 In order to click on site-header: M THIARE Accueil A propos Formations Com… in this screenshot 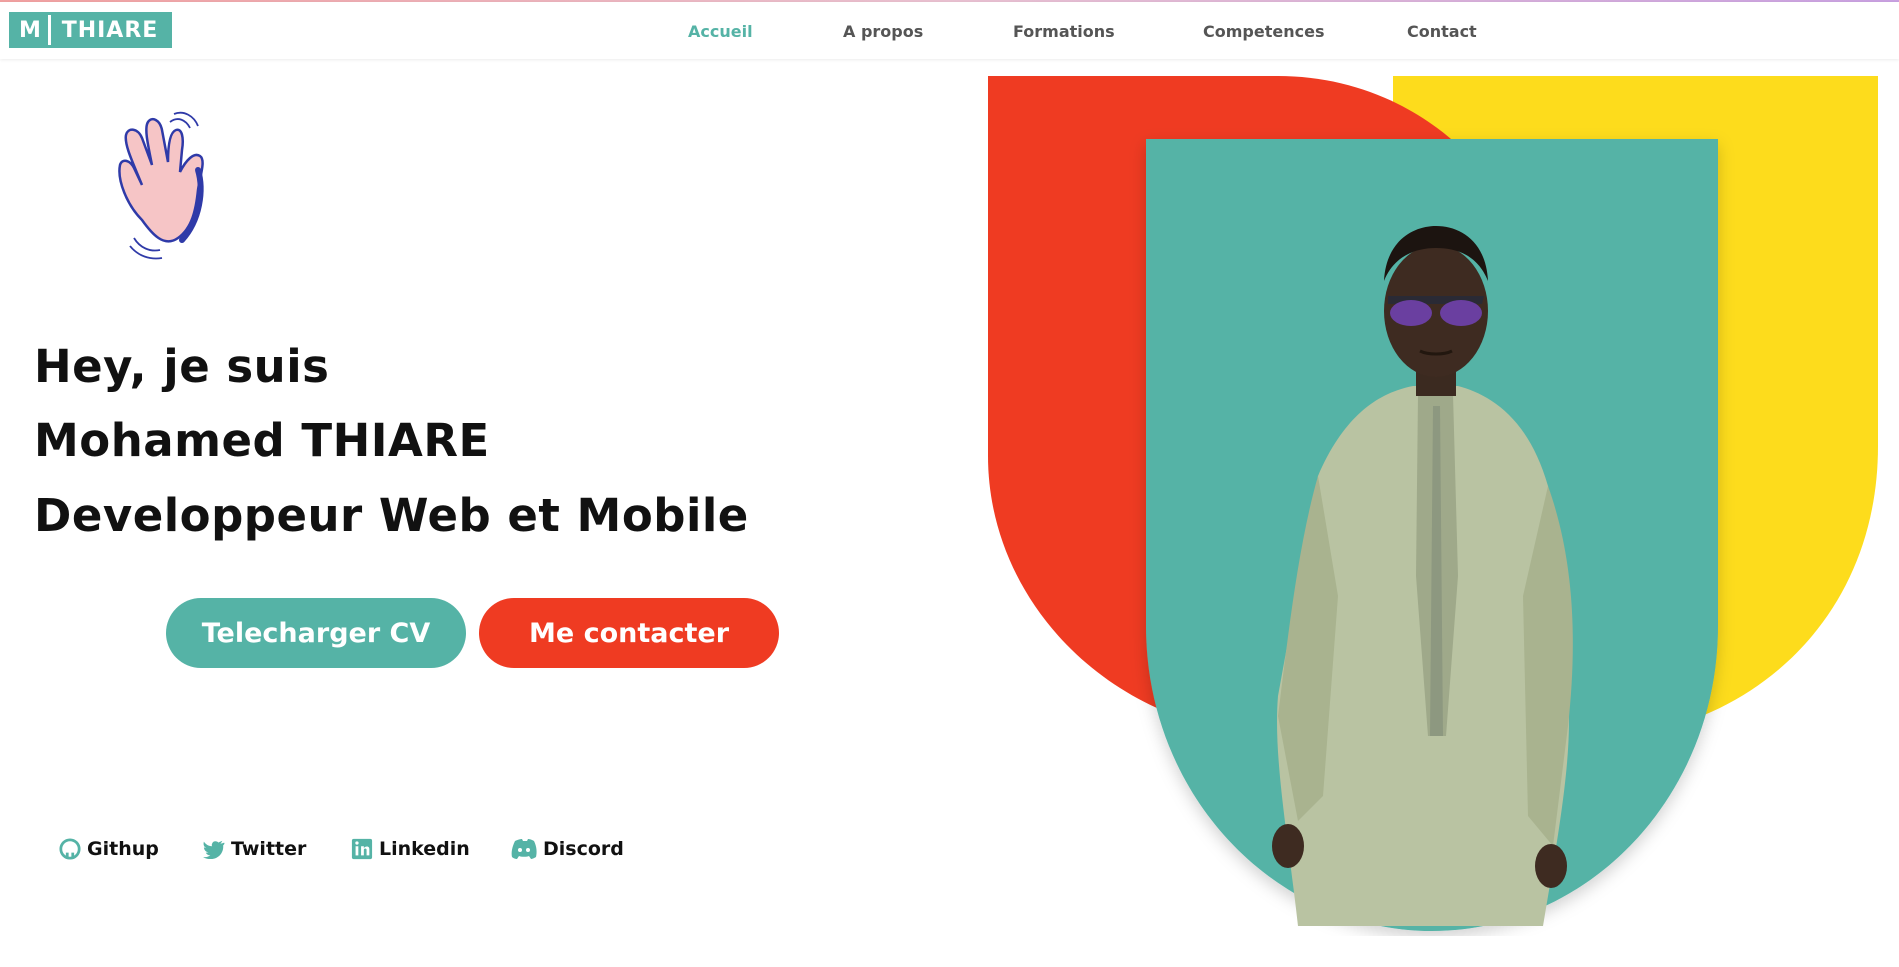, I will do `click(949, 30)`.